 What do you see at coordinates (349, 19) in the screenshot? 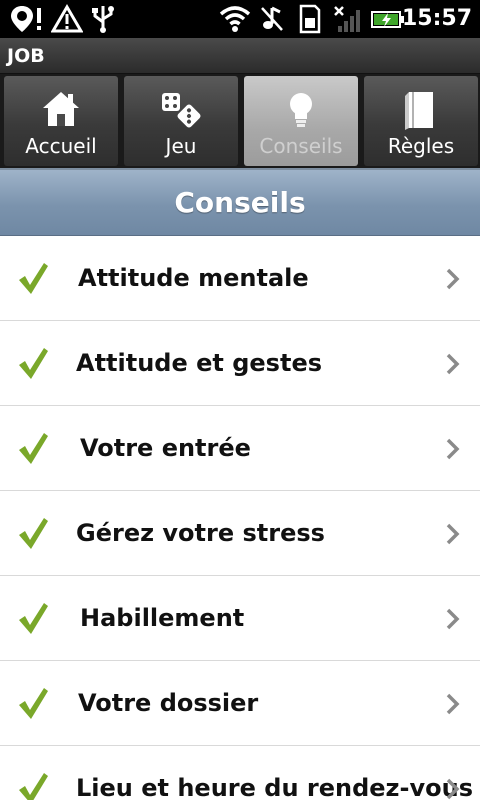
I see `no-signal-icon` at bounding box center [349, 19].